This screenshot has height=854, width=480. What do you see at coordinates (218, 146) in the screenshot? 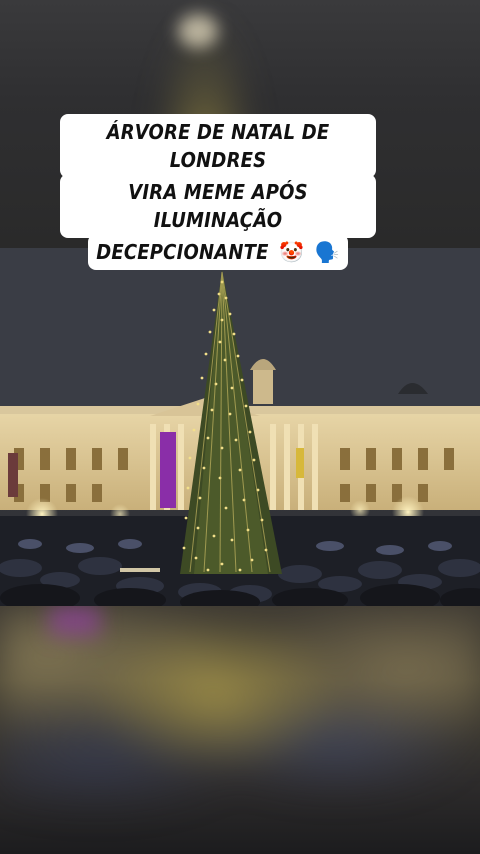
I see `caption-line-1: ÁRVORE DE NATAL DE LONDRES` at bounding box center [218, 146].